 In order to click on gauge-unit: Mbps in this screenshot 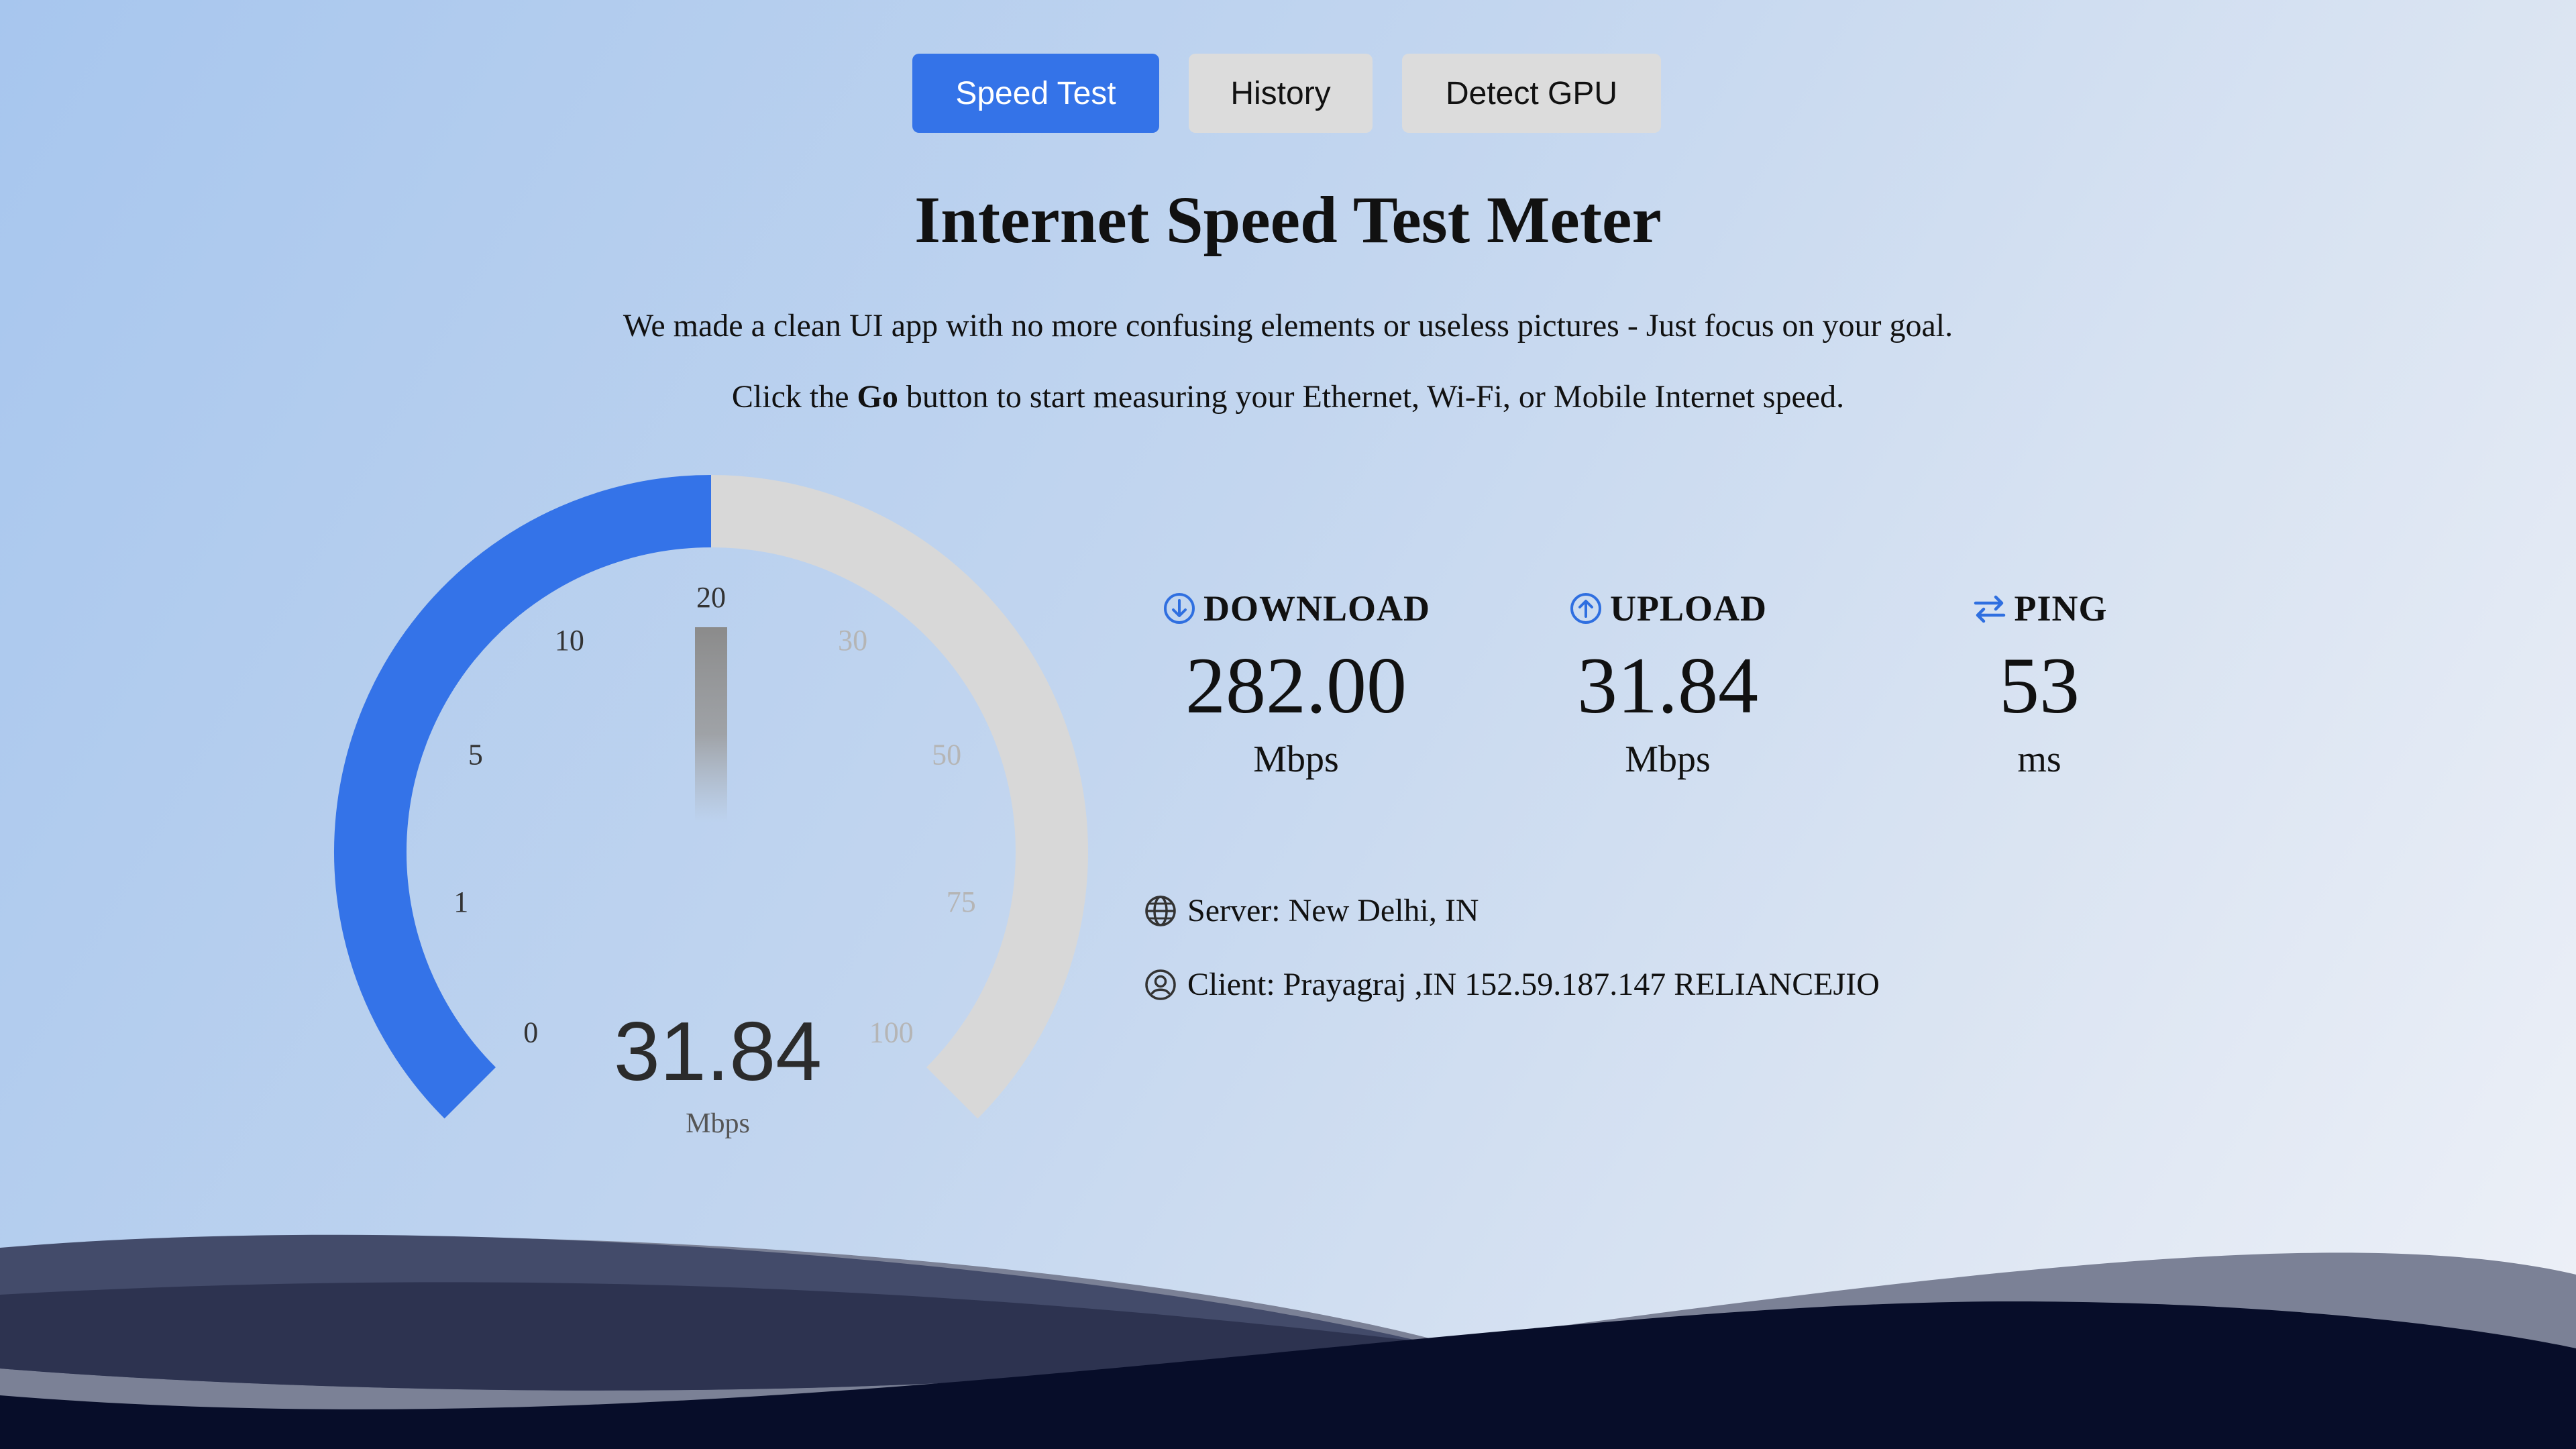, I will do `click(718, 1123)`.